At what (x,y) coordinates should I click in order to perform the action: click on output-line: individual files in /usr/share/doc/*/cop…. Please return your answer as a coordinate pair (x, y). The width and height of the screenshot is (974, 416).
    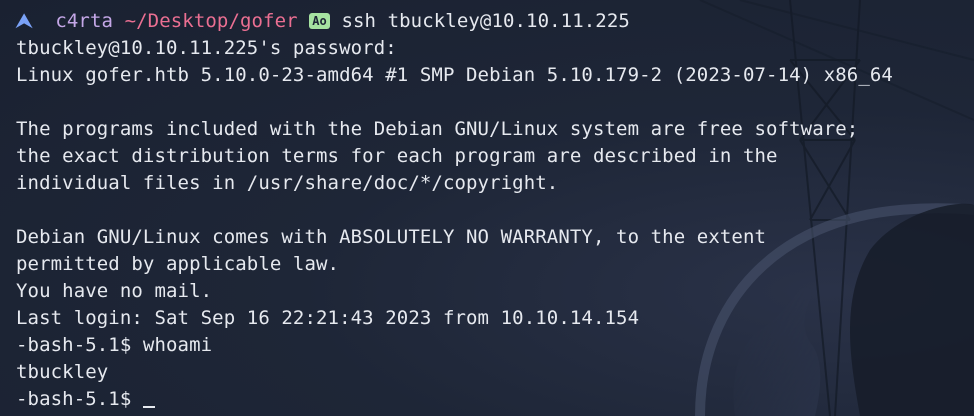
    Looking at the image, I should click on (287, 183).